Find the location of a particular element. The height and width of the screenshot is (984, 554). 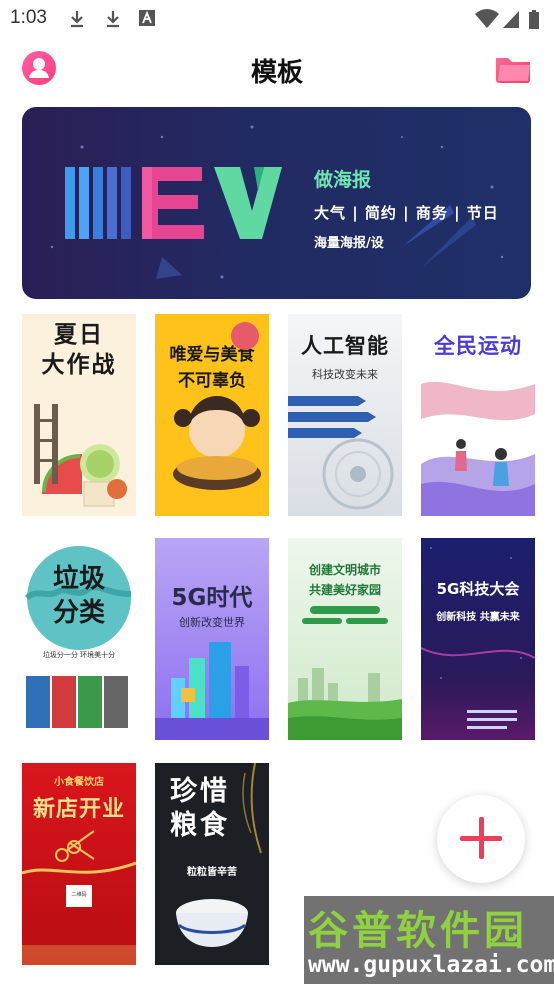

template-subtitle: 小食餐饮店 is located at coordinates (79, 782).